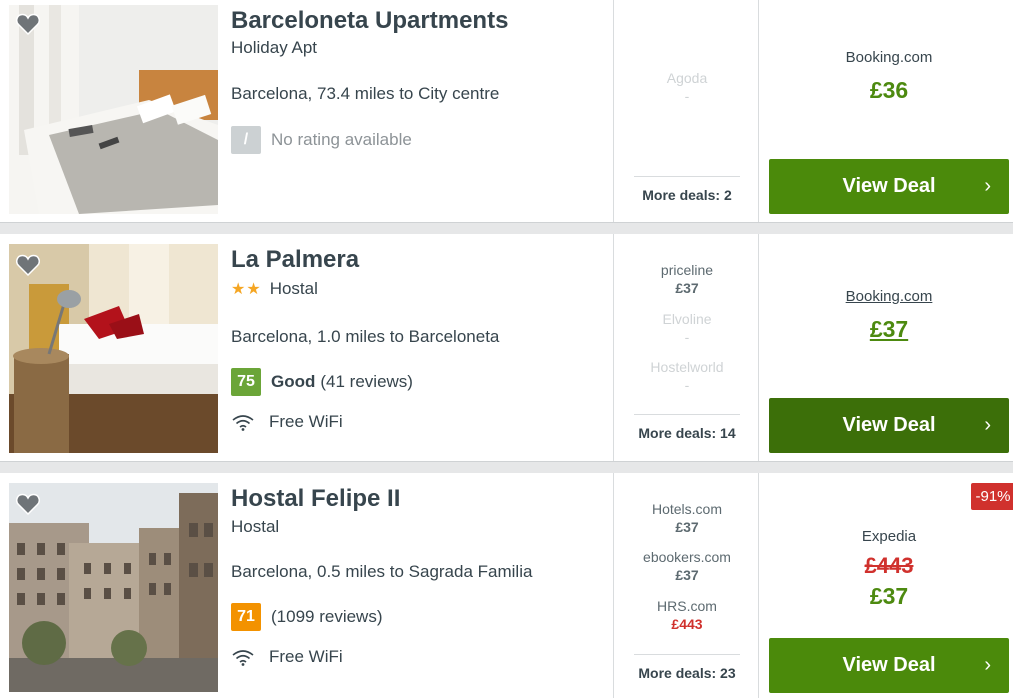 This screenshot has height=698, width=1013. Describe the element at coordinates (687, 270) in the screenshot. I see `deal-provider: priceline` at that location.